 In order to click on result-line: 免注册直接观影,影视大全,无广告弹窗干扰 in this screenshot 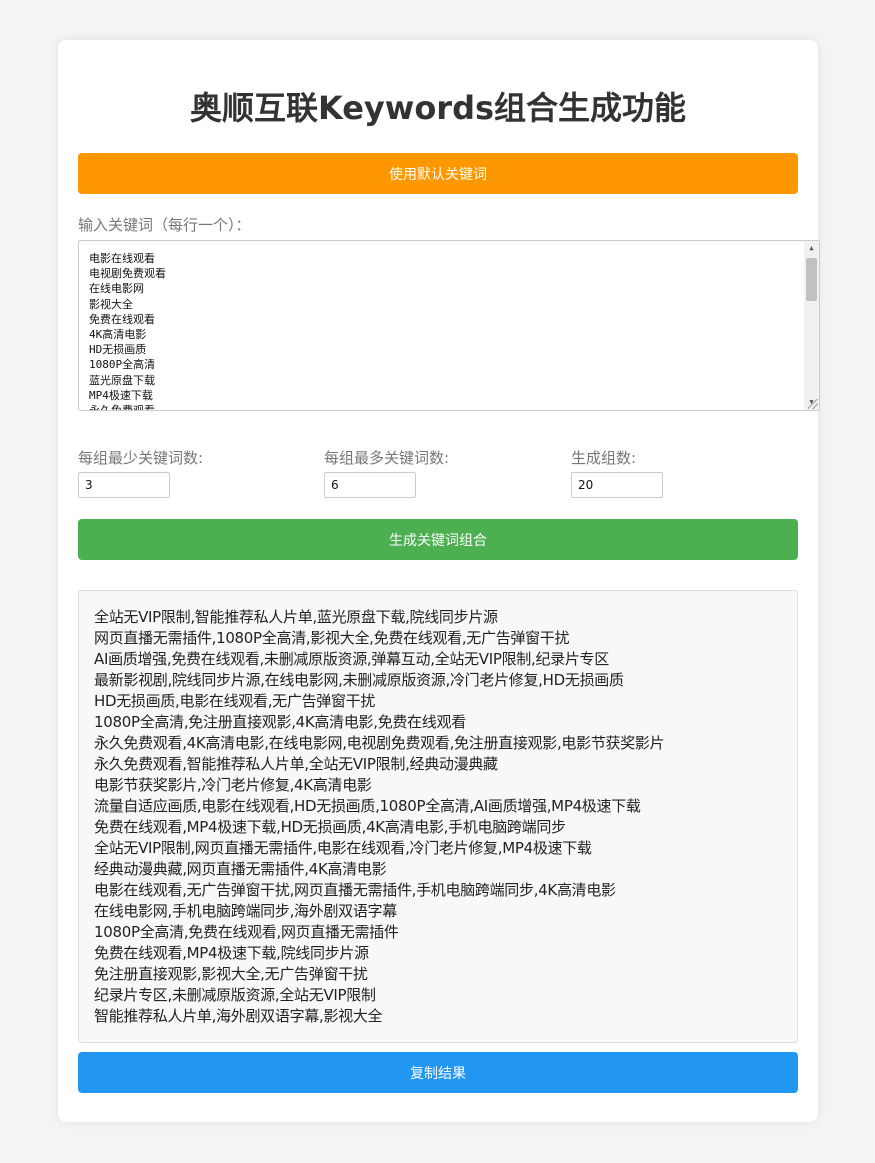, I will do `click(231, 974)`.